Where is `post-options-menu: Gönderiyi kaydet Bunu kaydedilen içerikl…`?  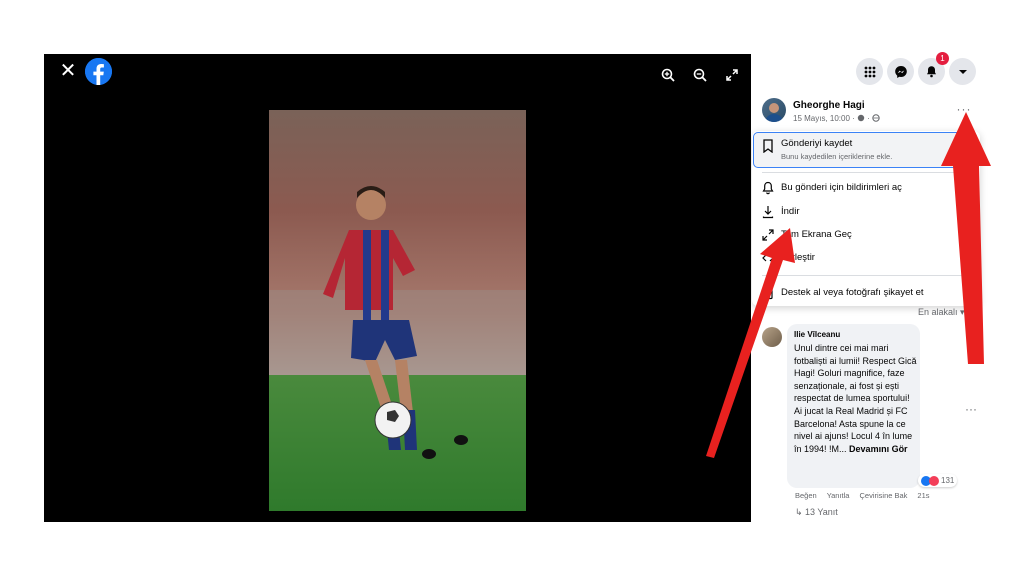
post-options-menu: Gönderiyi kaydet Bunu kaydedilen içerikl… is located at coordinates (866, 218).